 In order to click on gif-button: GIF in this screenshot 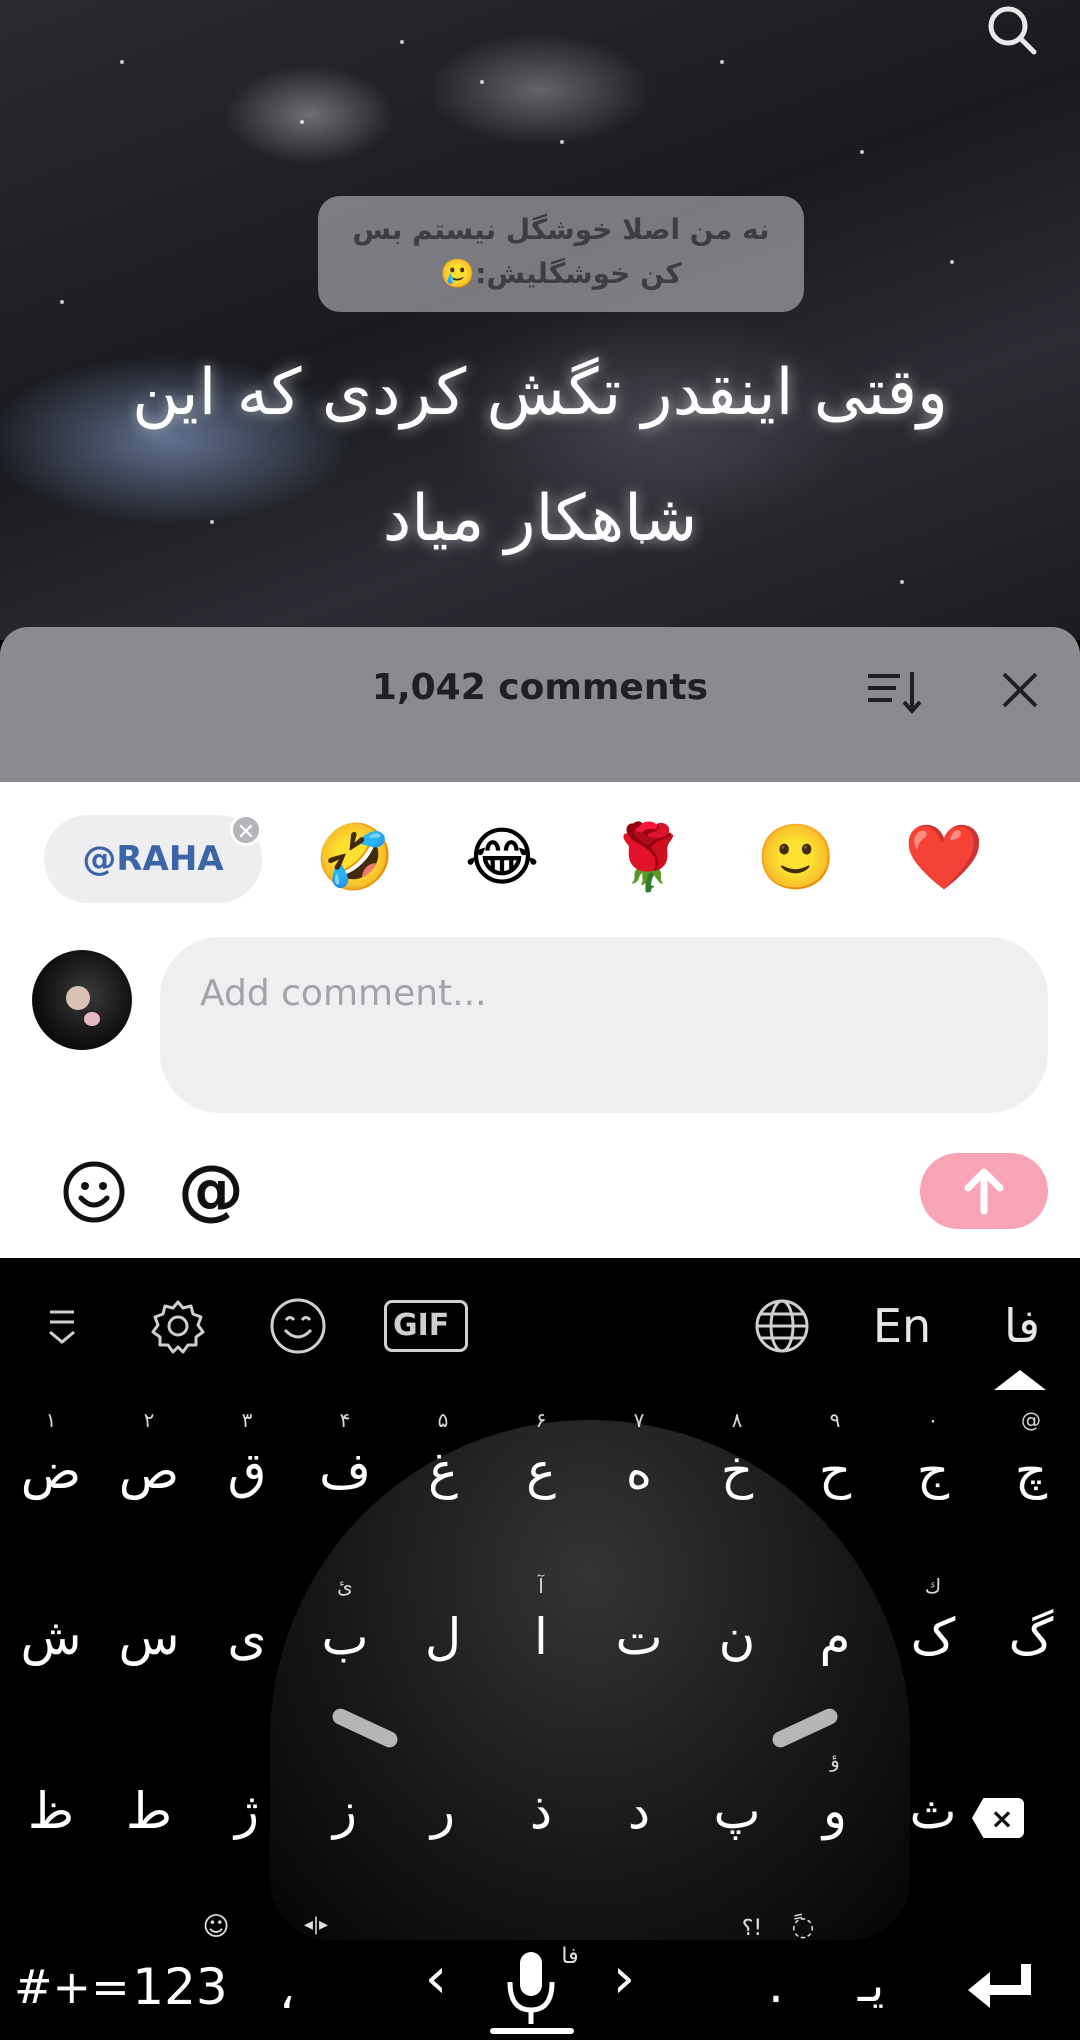, I will do `click(426, 1326)`.